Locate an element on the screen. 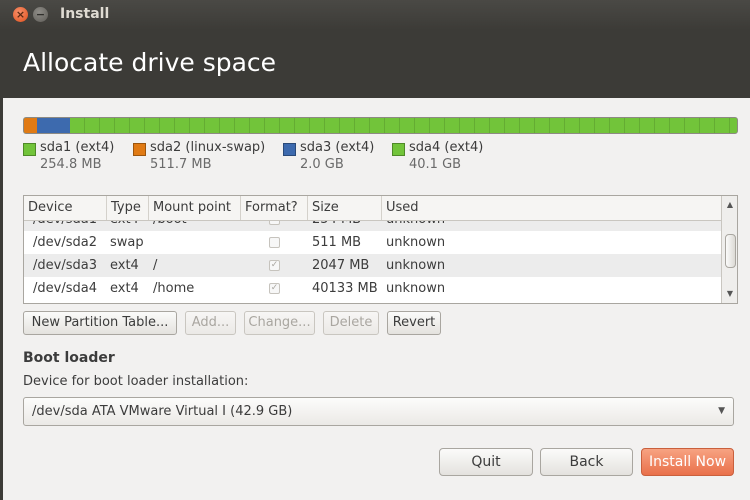 This screenshot has width=750, height=500. scroll-up-icon: ▲ is located at coordinates (729, 205).